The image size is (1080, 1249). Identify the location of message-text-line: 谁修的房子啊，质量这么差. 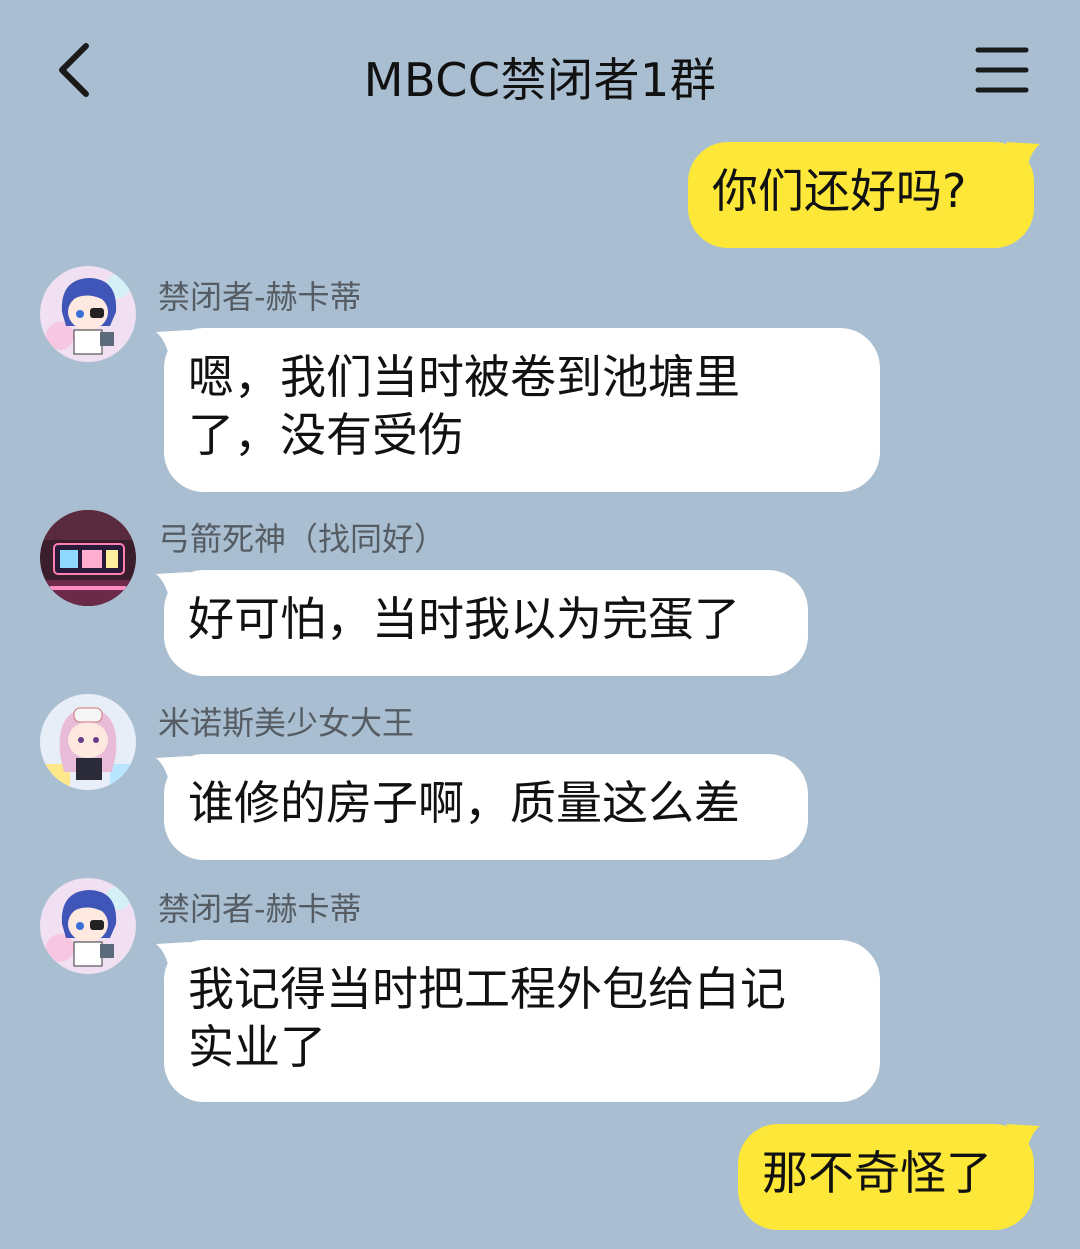
(464, 803).